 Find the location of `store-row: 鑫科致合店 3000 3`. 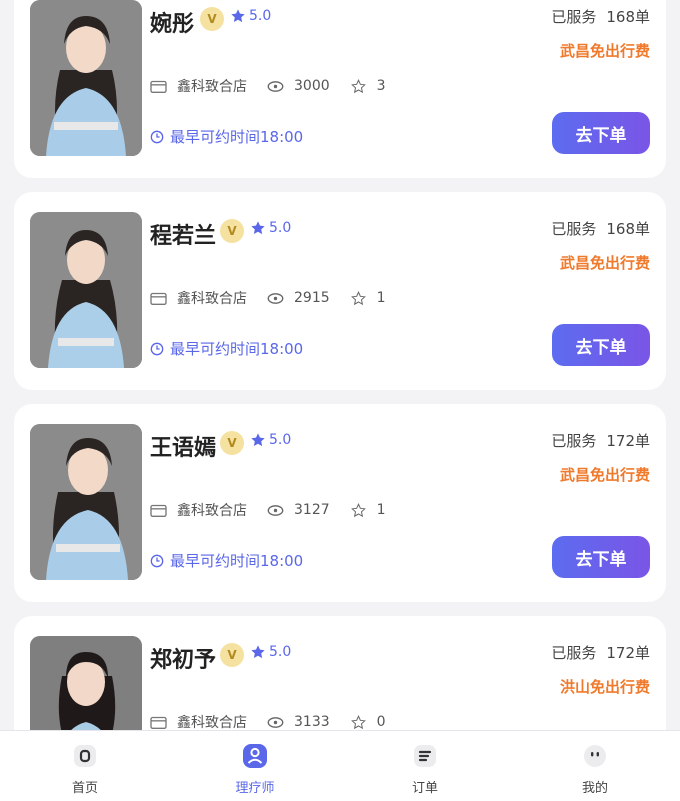

store-row: 鑫科致合店 3000 3 is located at coordinates (268, 86).